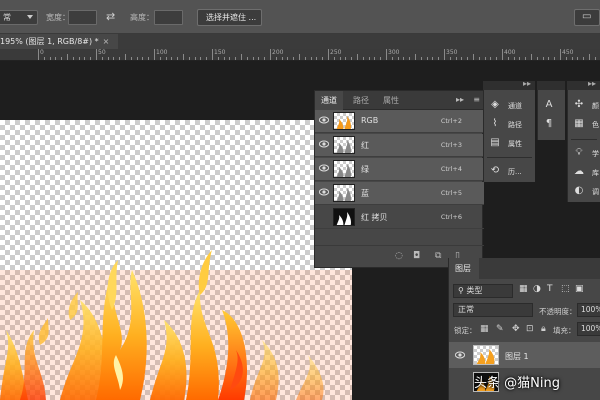 The width and height of the screenshot is (600, 400). What do you see at coordinates (451, 217) in the screenshot?
I see `channel-shortcut: Ctrl+6` at bounding box center [451, 217].